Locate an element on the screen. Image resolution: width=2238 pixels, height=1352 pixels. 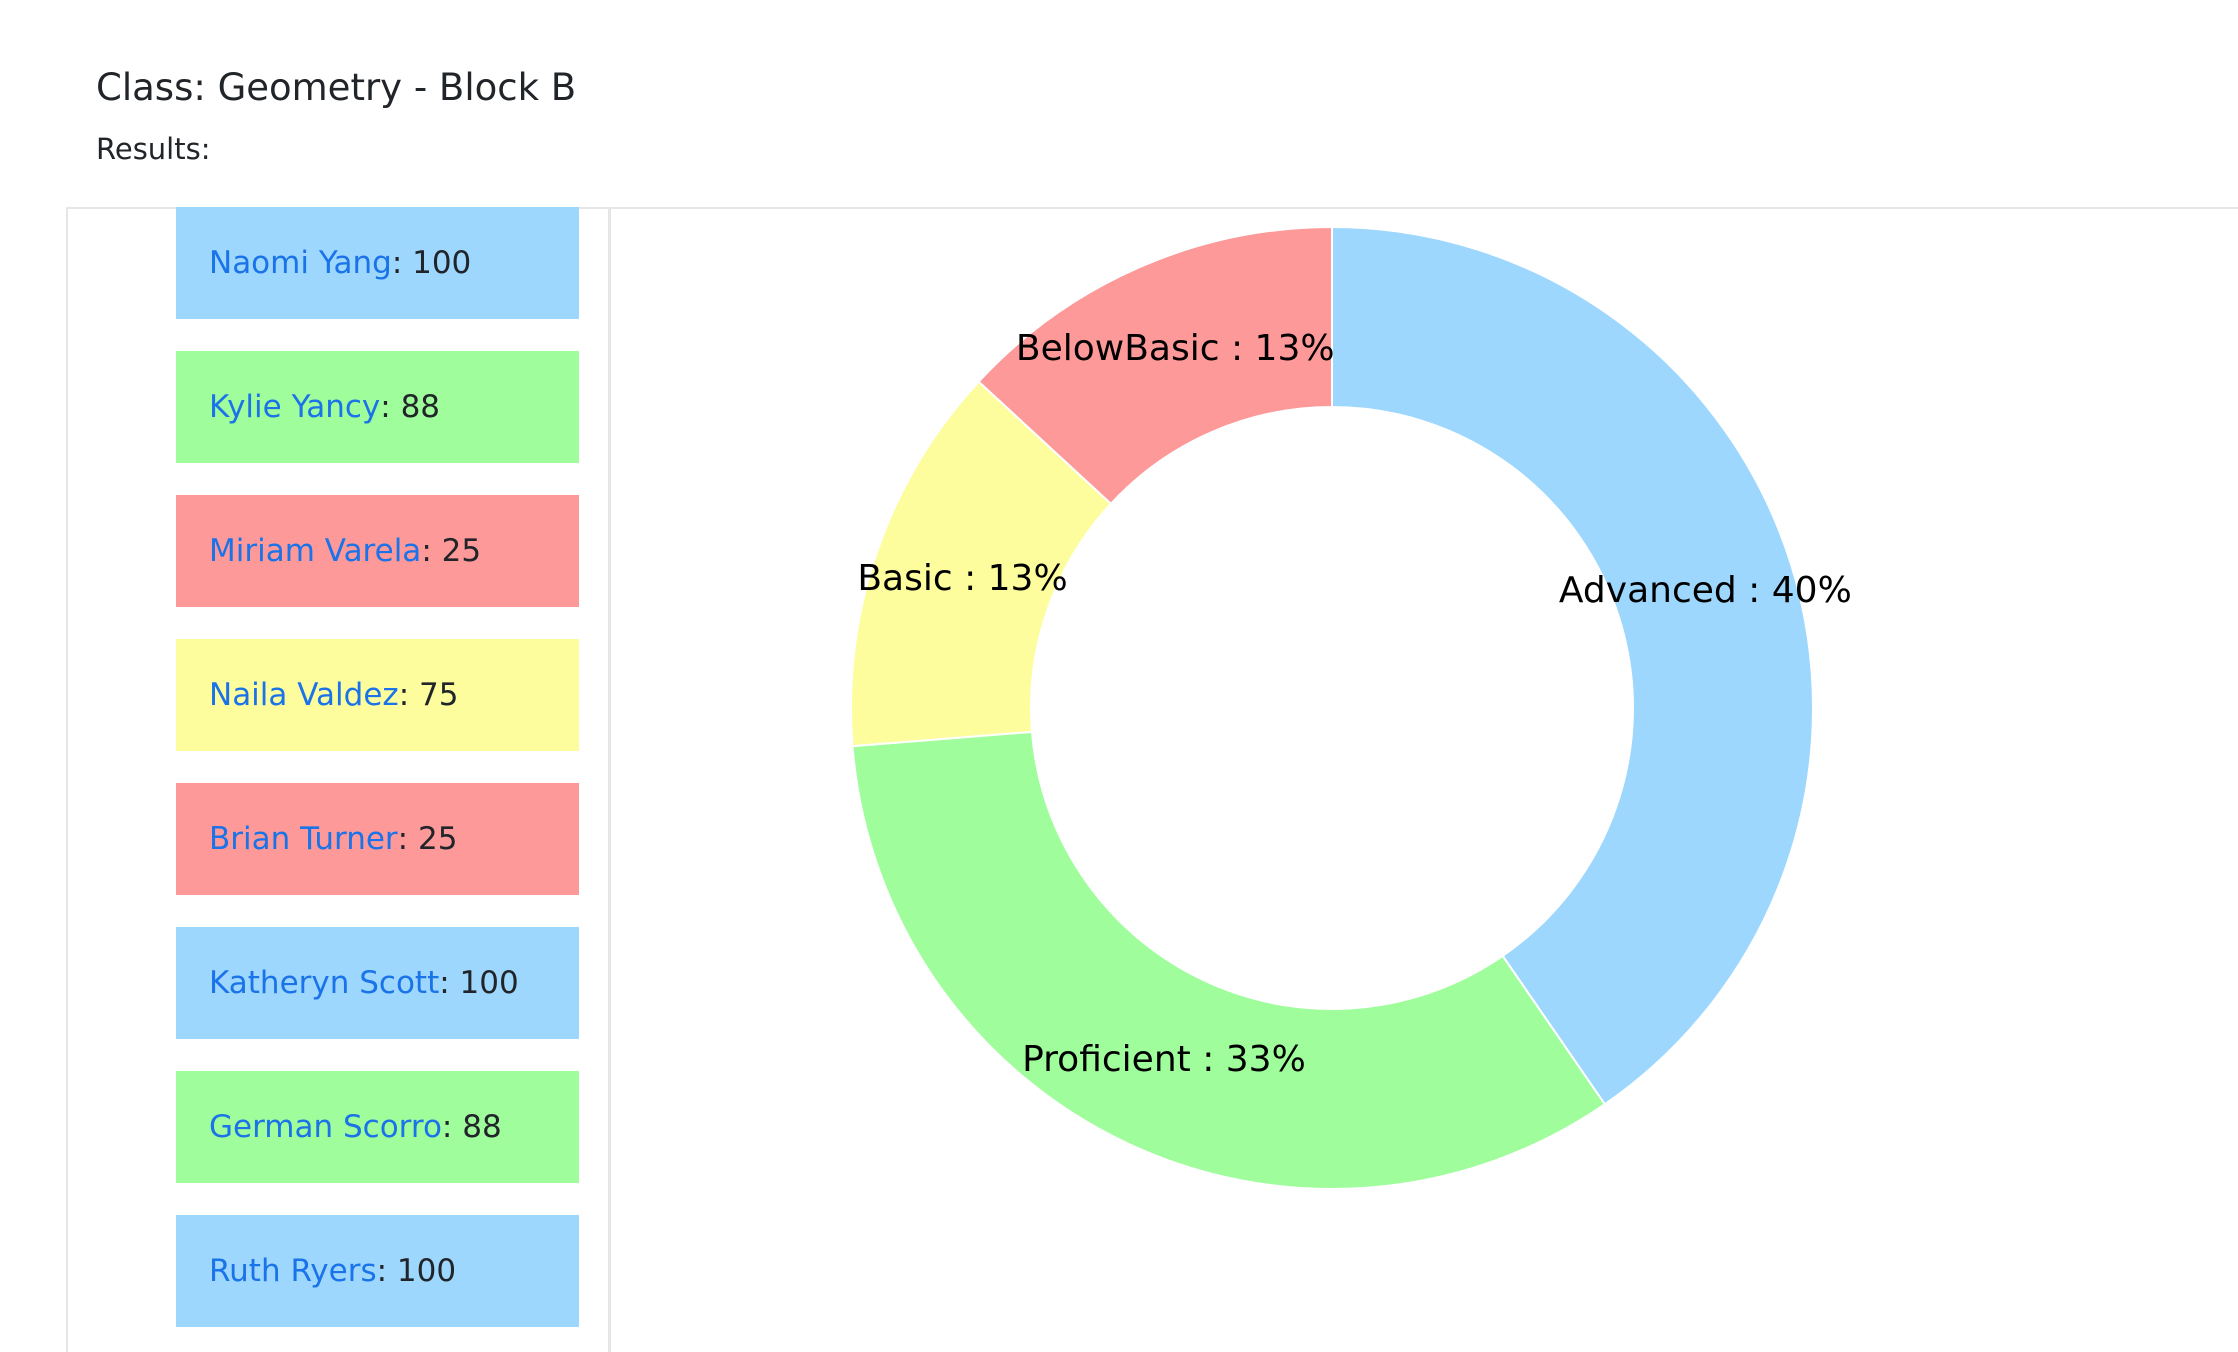
student-score: : 75 is located at coordinates (428, 695).